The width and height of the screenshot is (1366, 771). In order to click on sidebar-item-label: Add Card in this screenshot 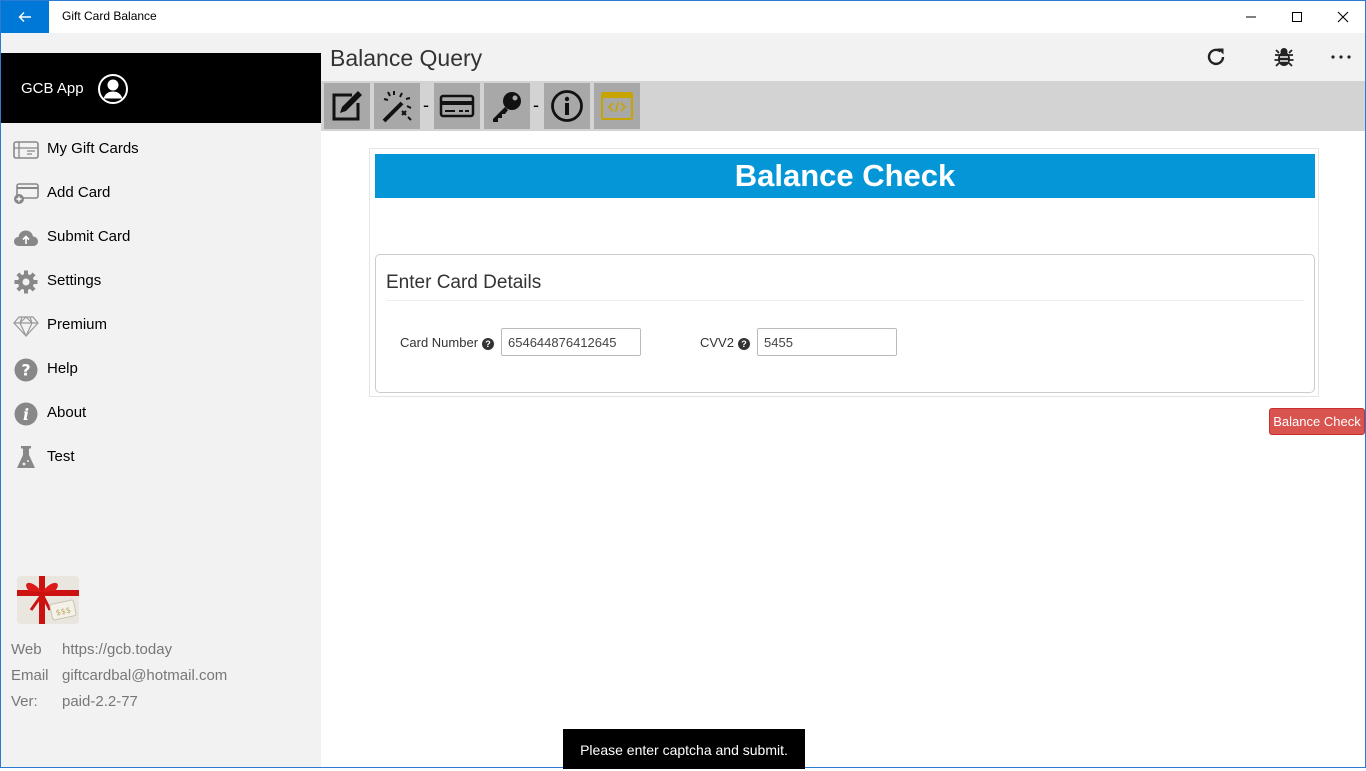, I will do `click(79, 192)`.